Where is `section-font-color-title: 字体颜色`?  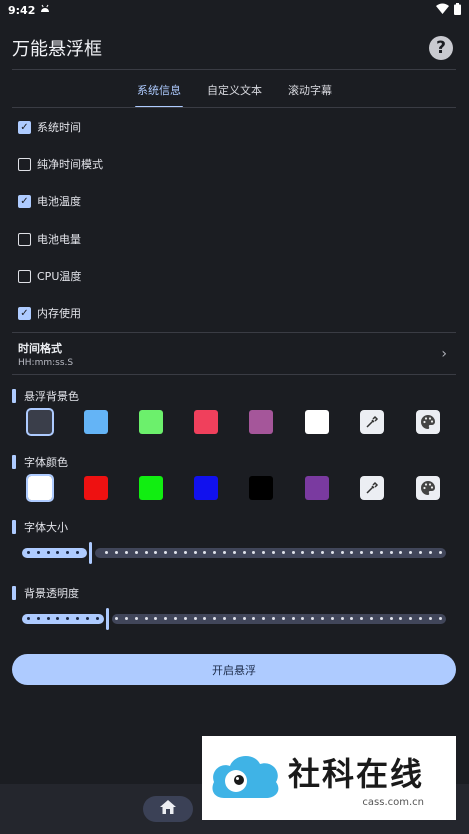 section-font-color-title: 字体颜色 is located at coordinates (46, 462).